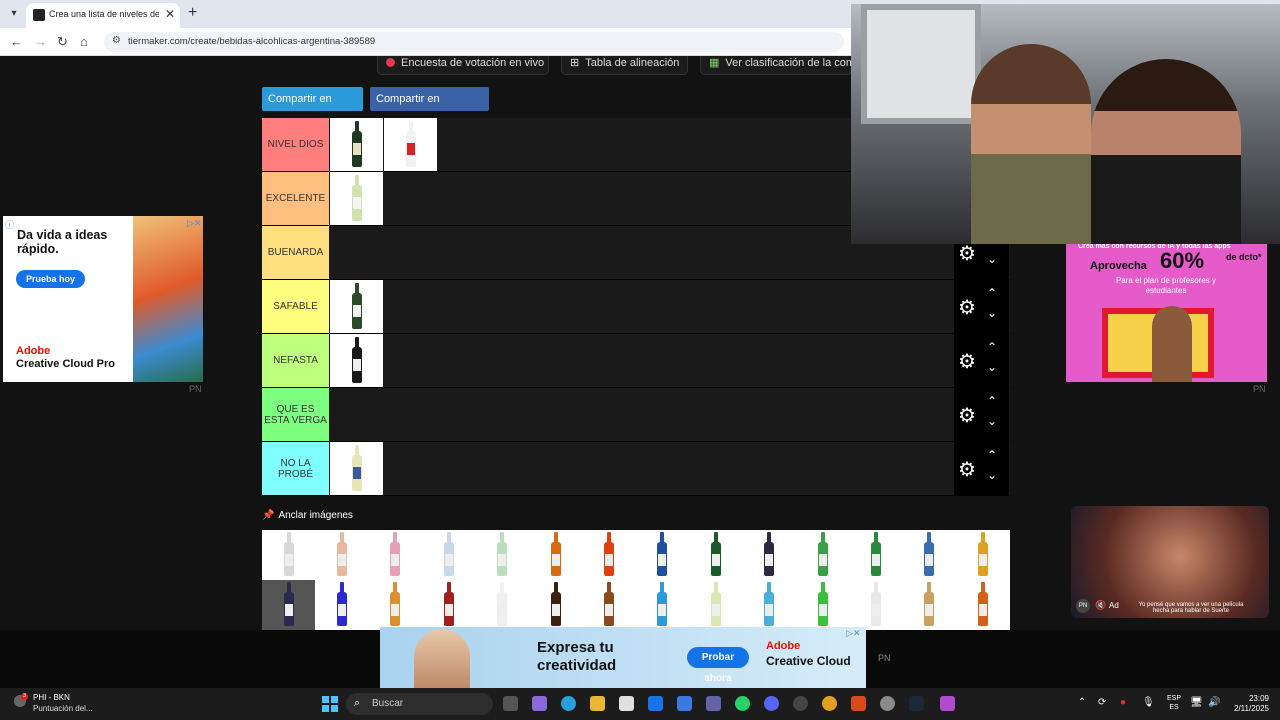 The width and height of the screenshot is (1280, 720). What do you see at coordinates (192, 13) in the screenshot?
I see `new-tab-plus-icon: +` at bounding box center [192, 13].